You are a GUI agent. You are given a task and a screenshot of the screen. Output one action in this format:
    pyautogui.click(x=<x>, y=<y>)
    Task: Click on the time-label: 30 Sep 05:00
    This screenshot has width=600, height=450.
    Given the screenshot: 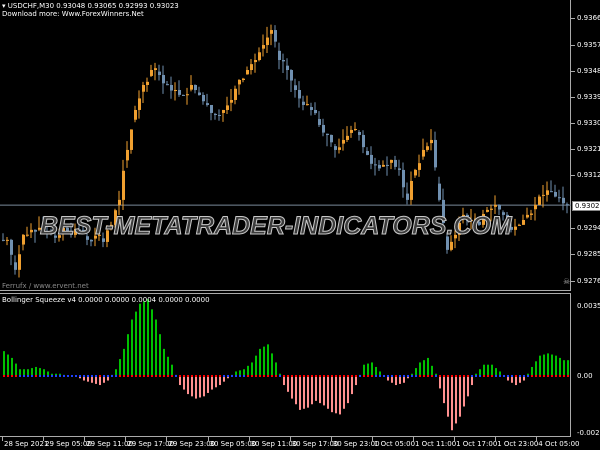 What is the action you would take?
    pyautogui.click(x=233, y=444)
    